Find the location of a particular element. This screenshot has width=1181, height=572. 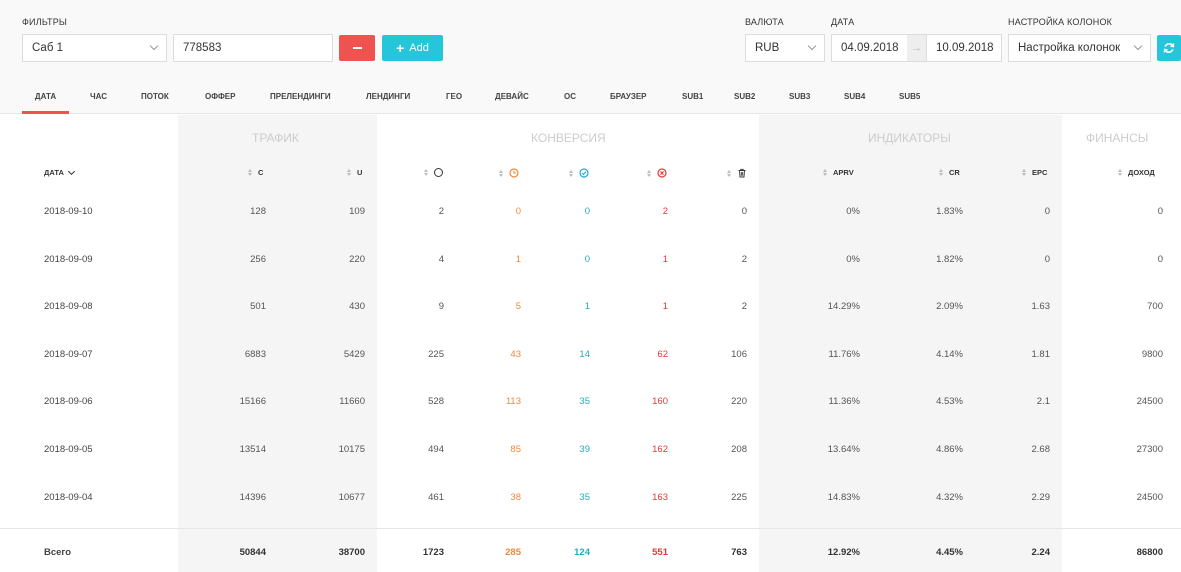

filter-value-input: 778583 is located at coordinates (253, 48).